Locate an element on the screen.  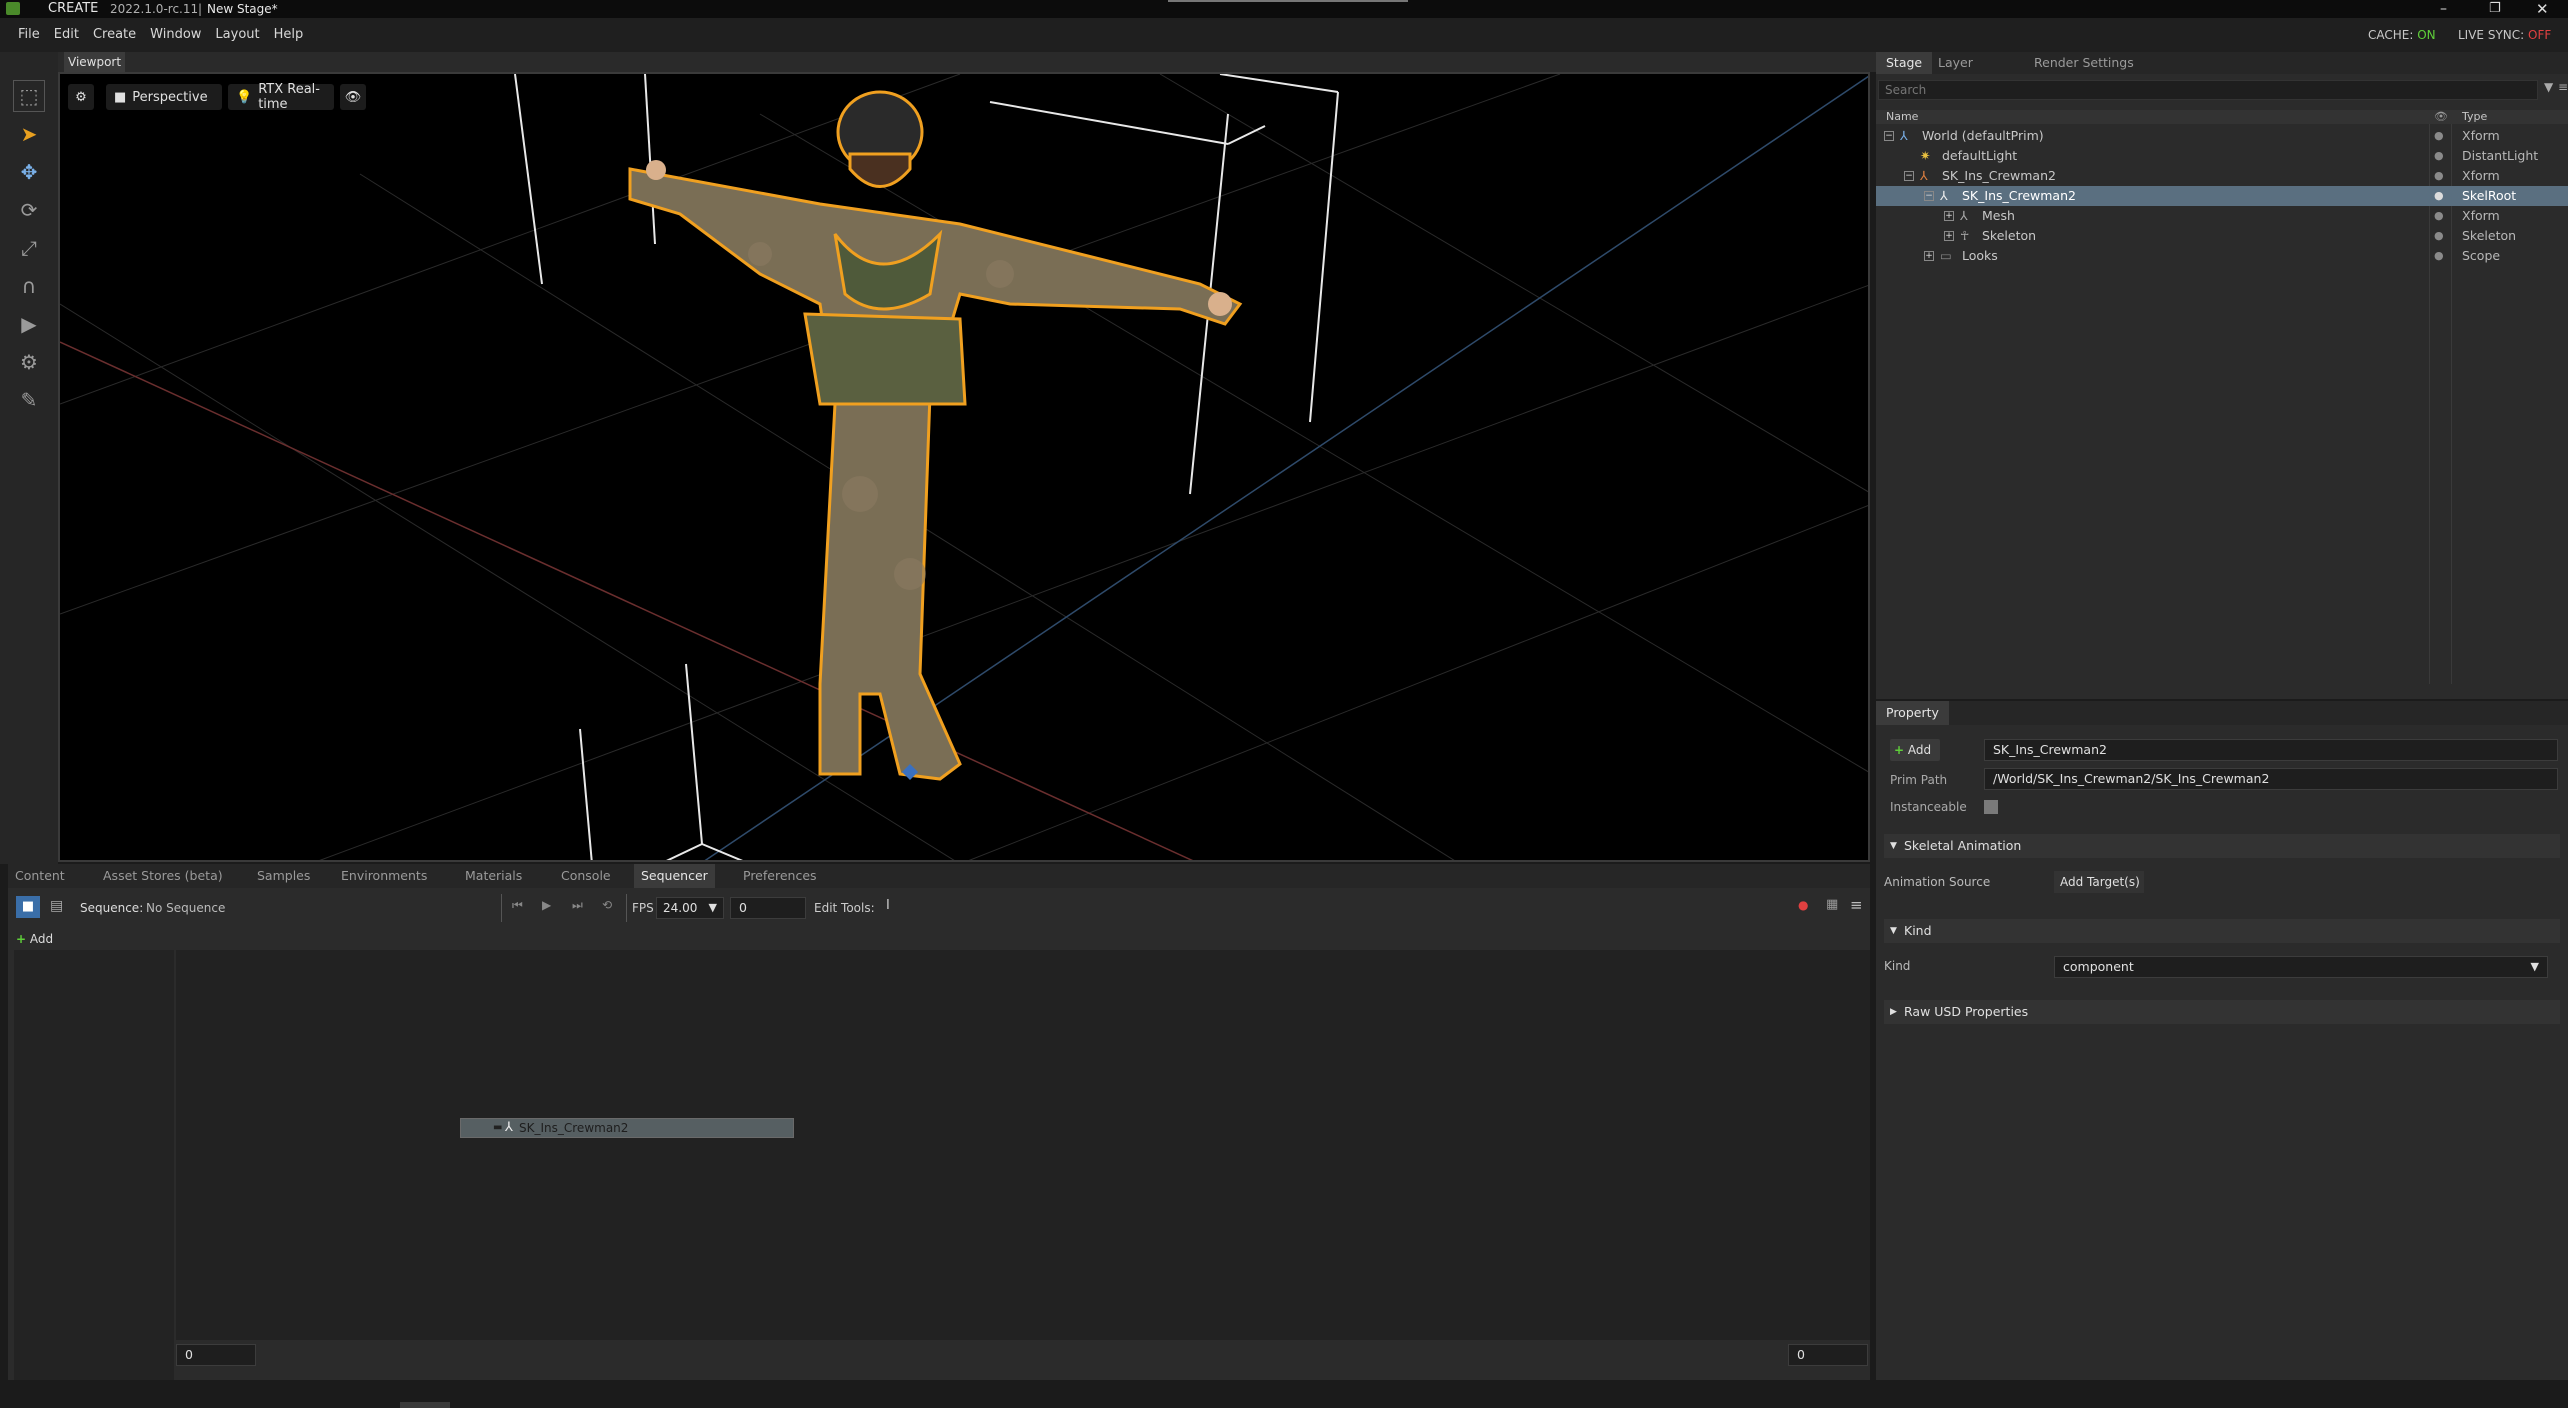
tab-environments: Environments is located at coordinates (384, 876).